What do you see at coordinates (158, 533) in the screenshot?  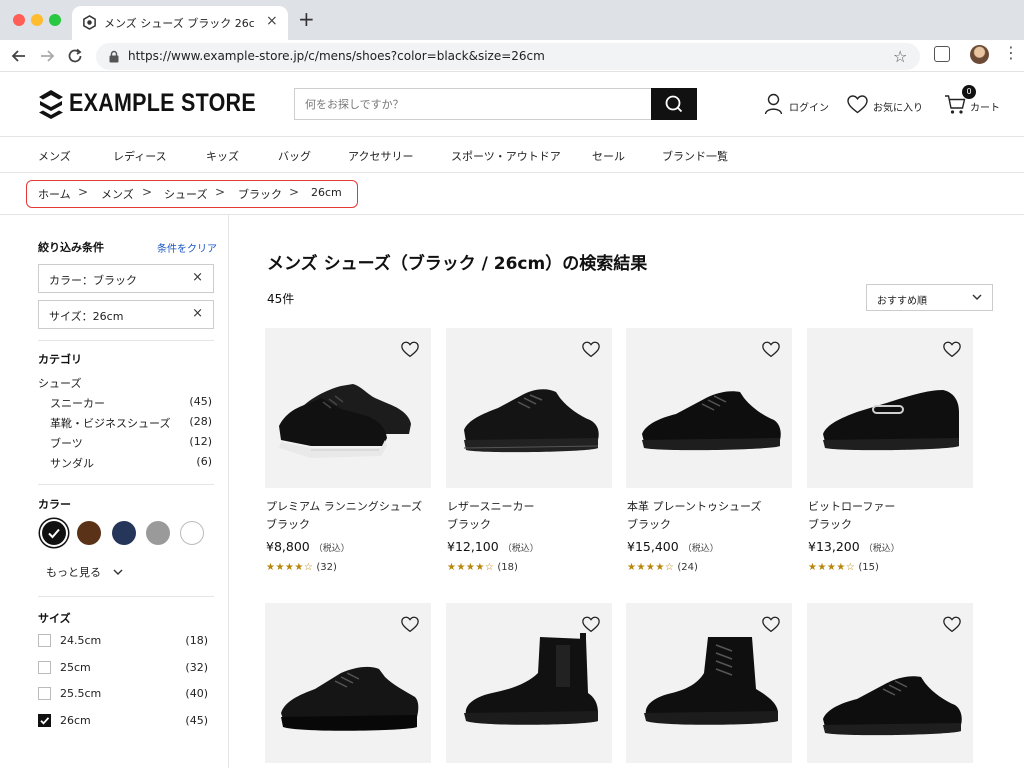 I see `color-swatch-gray` at bounding box center [158, 533].